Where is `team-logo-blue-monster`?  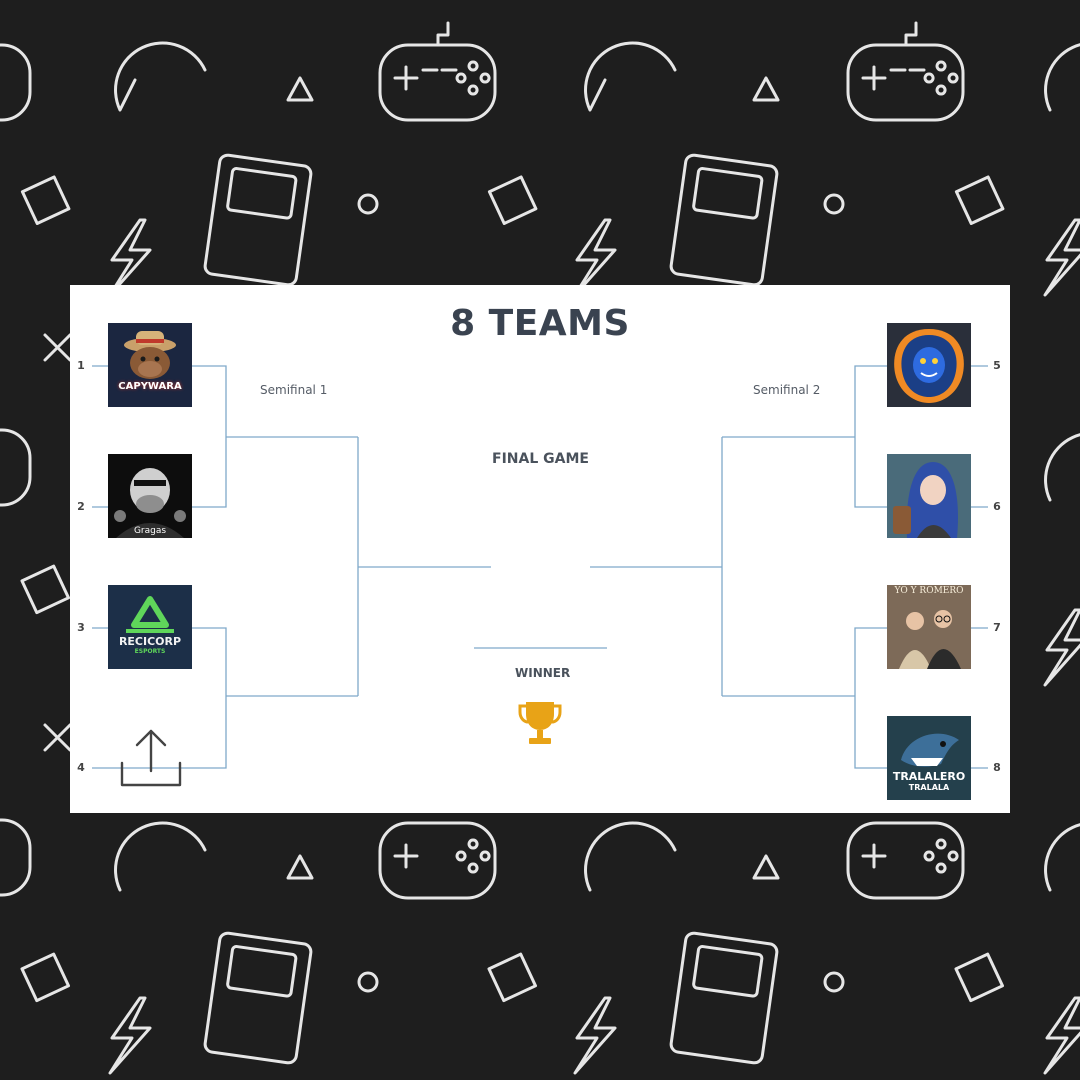 team-logo-blue-monster is located at coordinates (929, 365).